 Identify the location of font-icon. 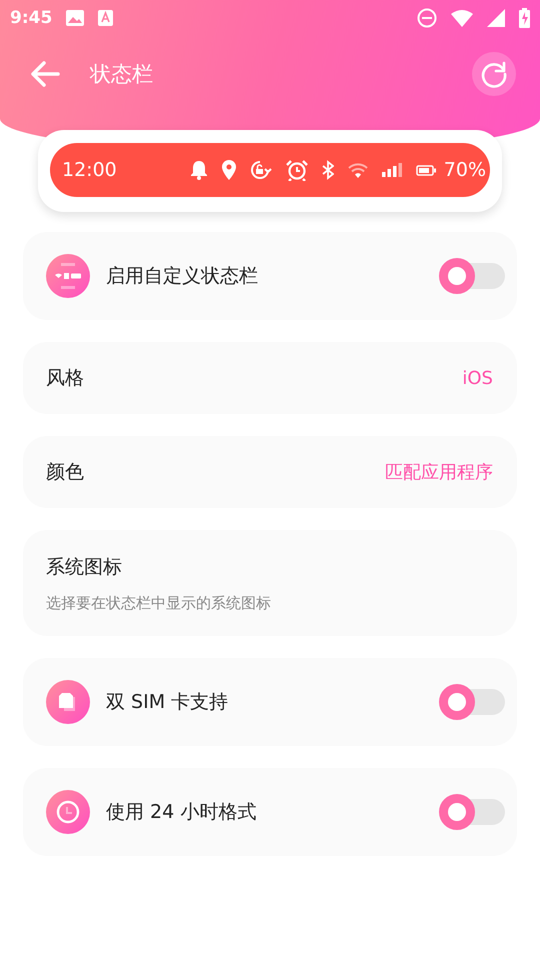
(106, 18).